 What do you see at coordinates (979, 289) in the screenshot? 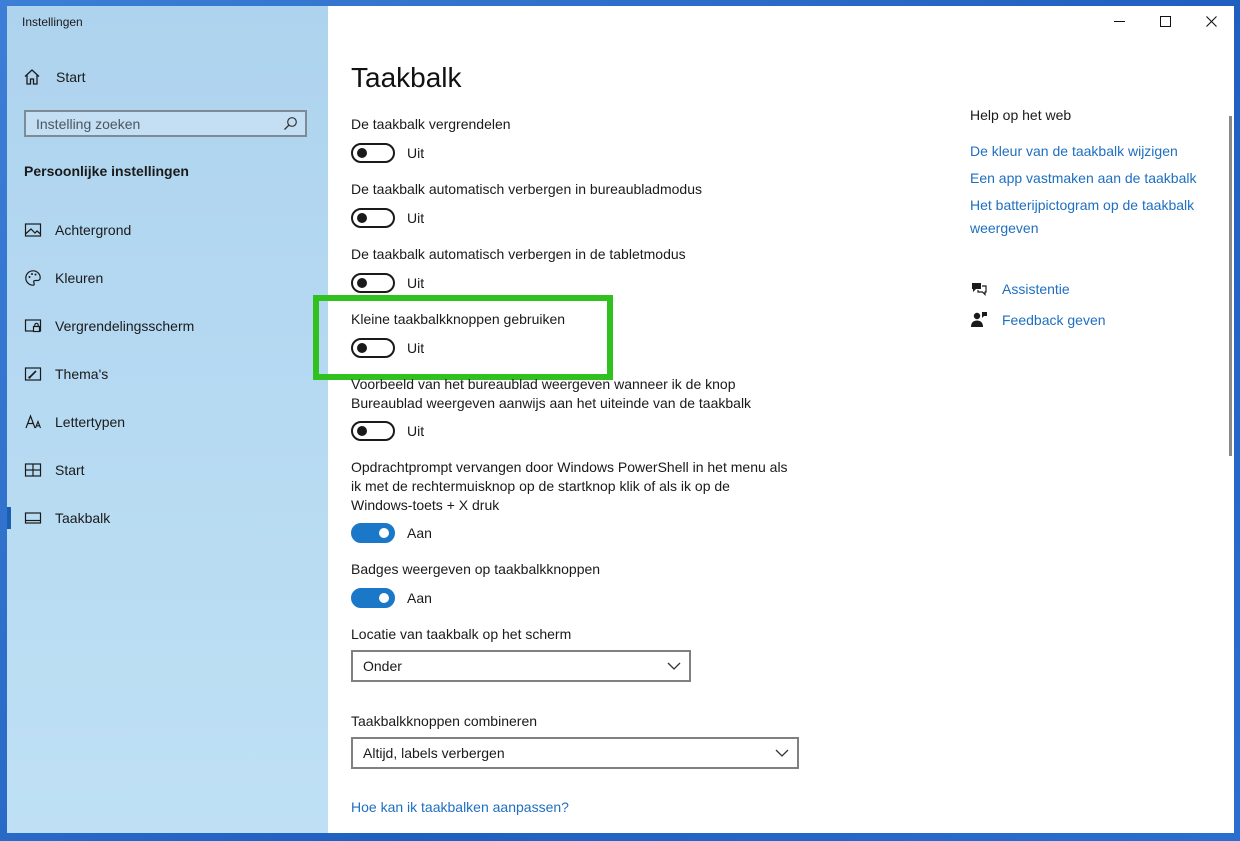
I see `chat-help-icon` at bounding box center [979, 289].